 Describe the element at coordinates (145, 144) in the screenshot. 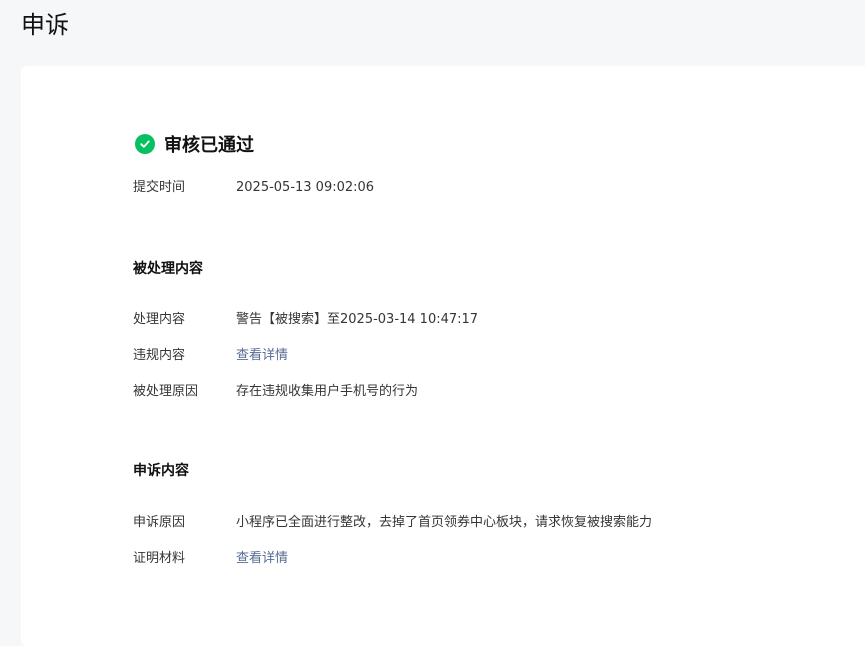

I see `check-circle-icon` at that location.